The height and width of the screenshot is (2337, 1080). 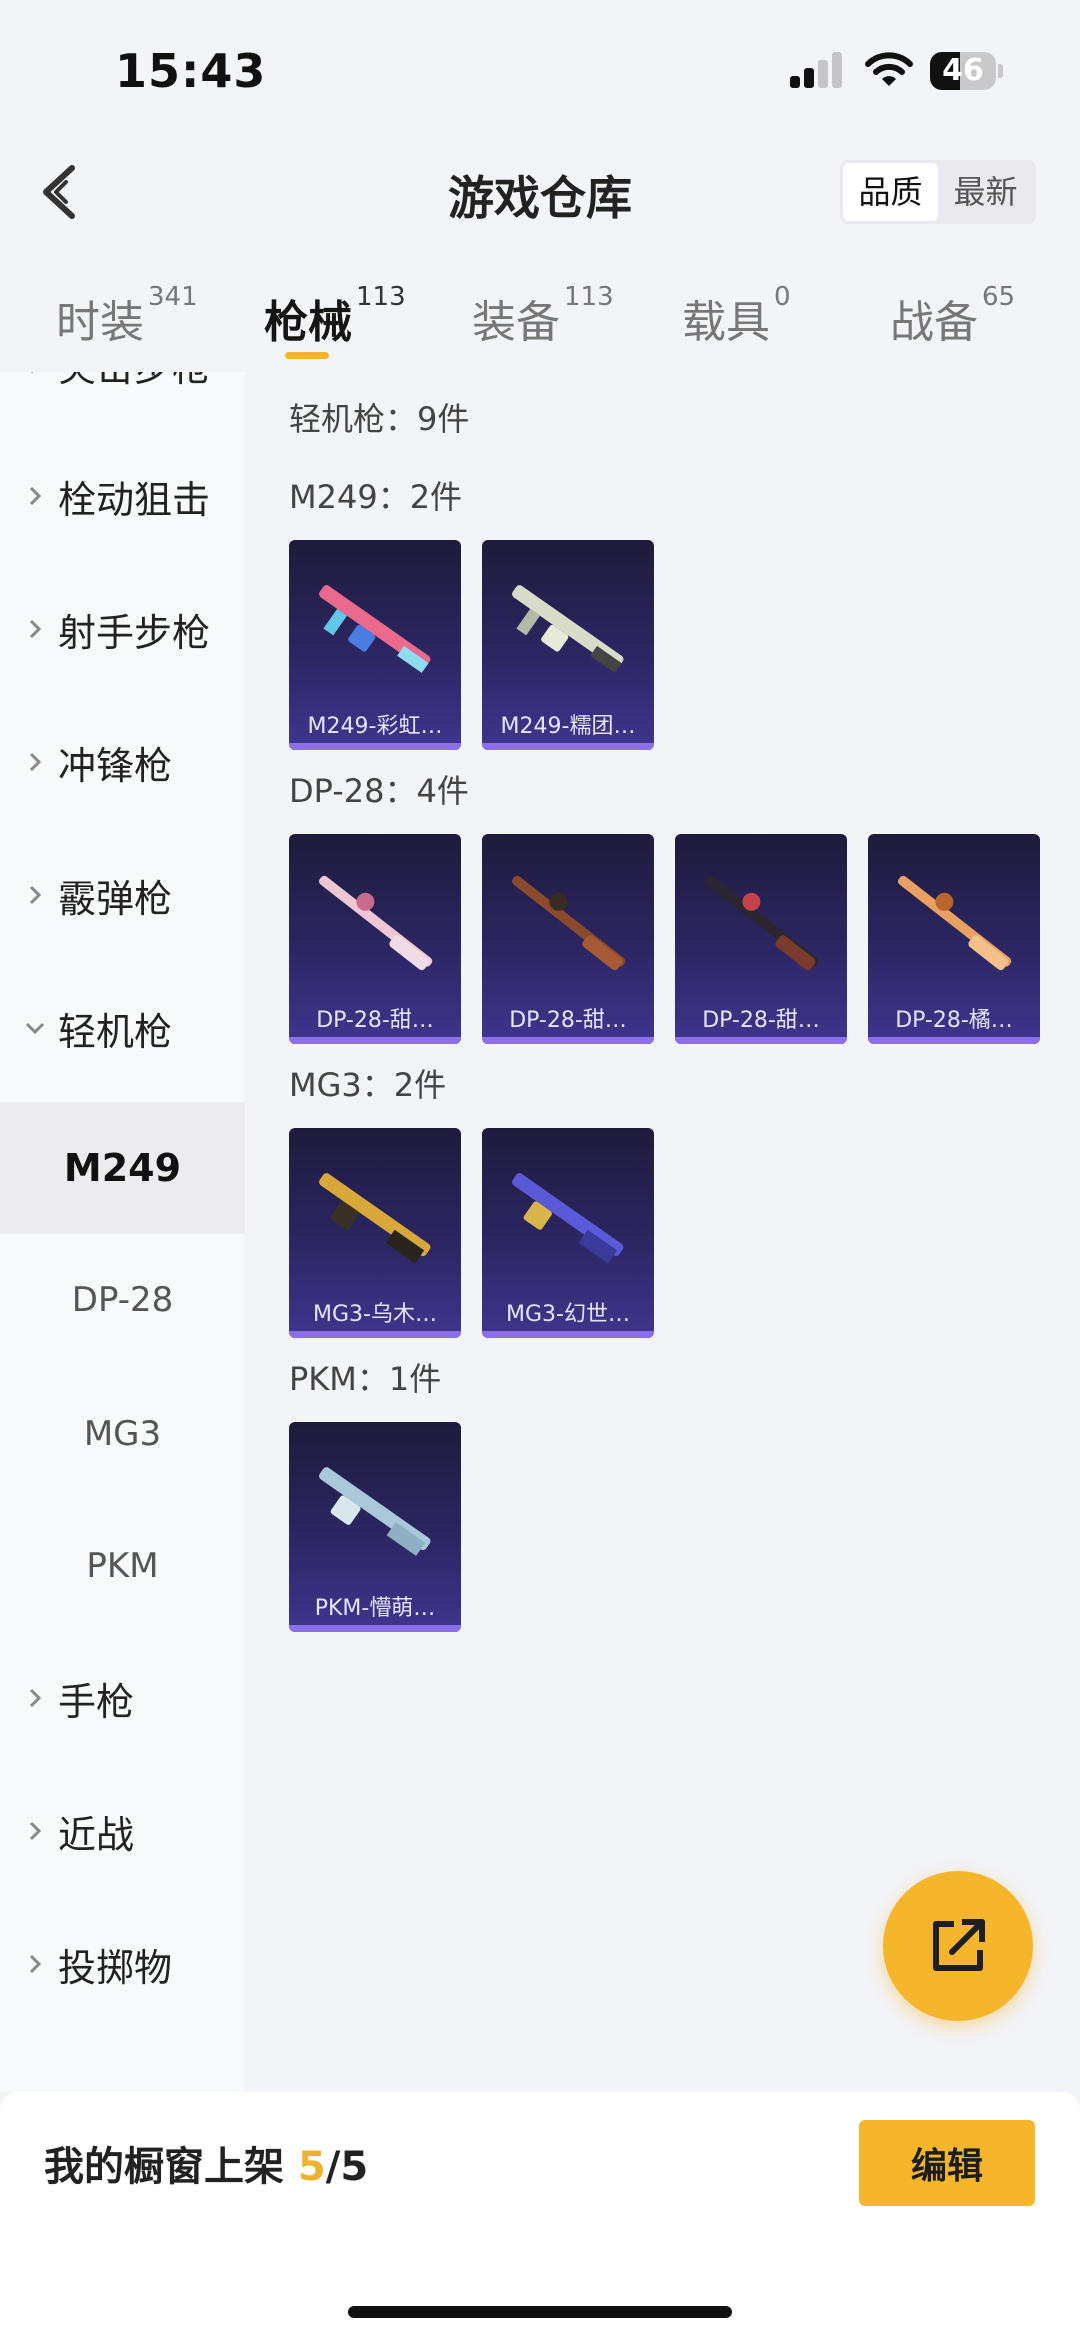 What do you see at coordinates (100, 322) in the screenshot?
I see `tab-label: 时装` at bounding box center [100, 322].